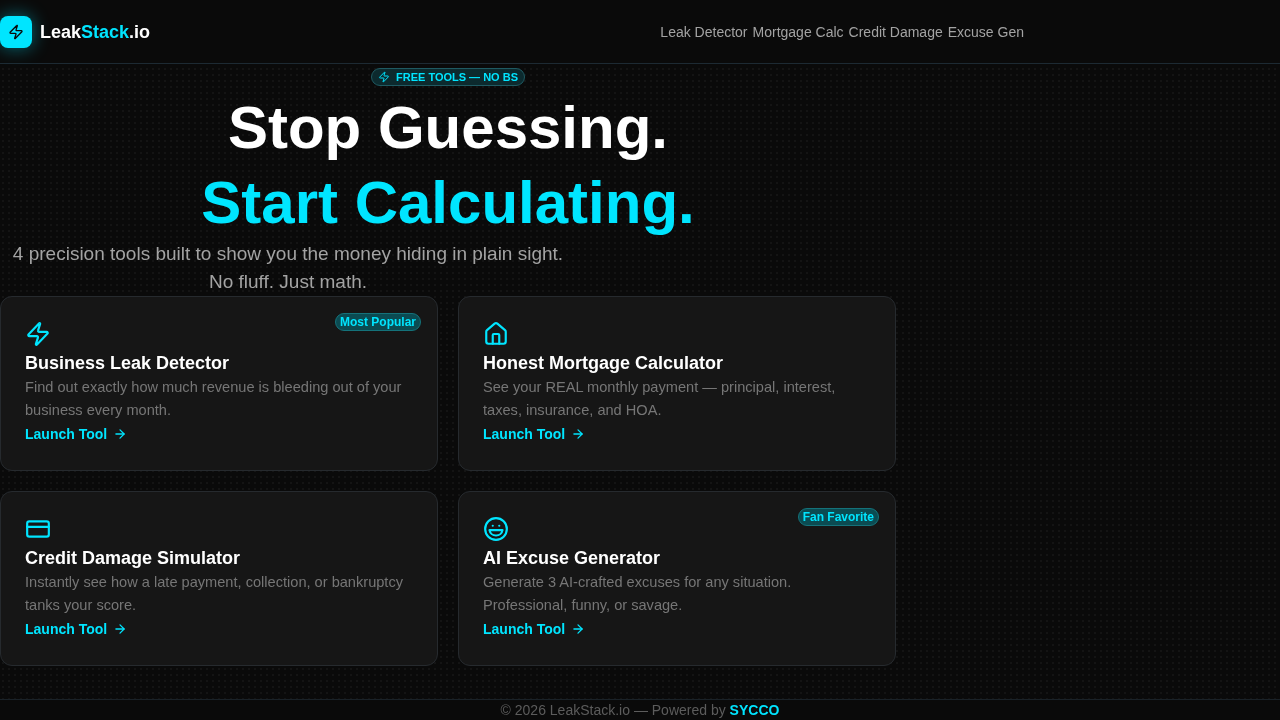 The image size is (1280, 720). What do you see at coordinates (448, 165) in the screenshot?
I see `hero-headline: Stop Guessing. Start Calculating.` at bounding box center [448, 165].